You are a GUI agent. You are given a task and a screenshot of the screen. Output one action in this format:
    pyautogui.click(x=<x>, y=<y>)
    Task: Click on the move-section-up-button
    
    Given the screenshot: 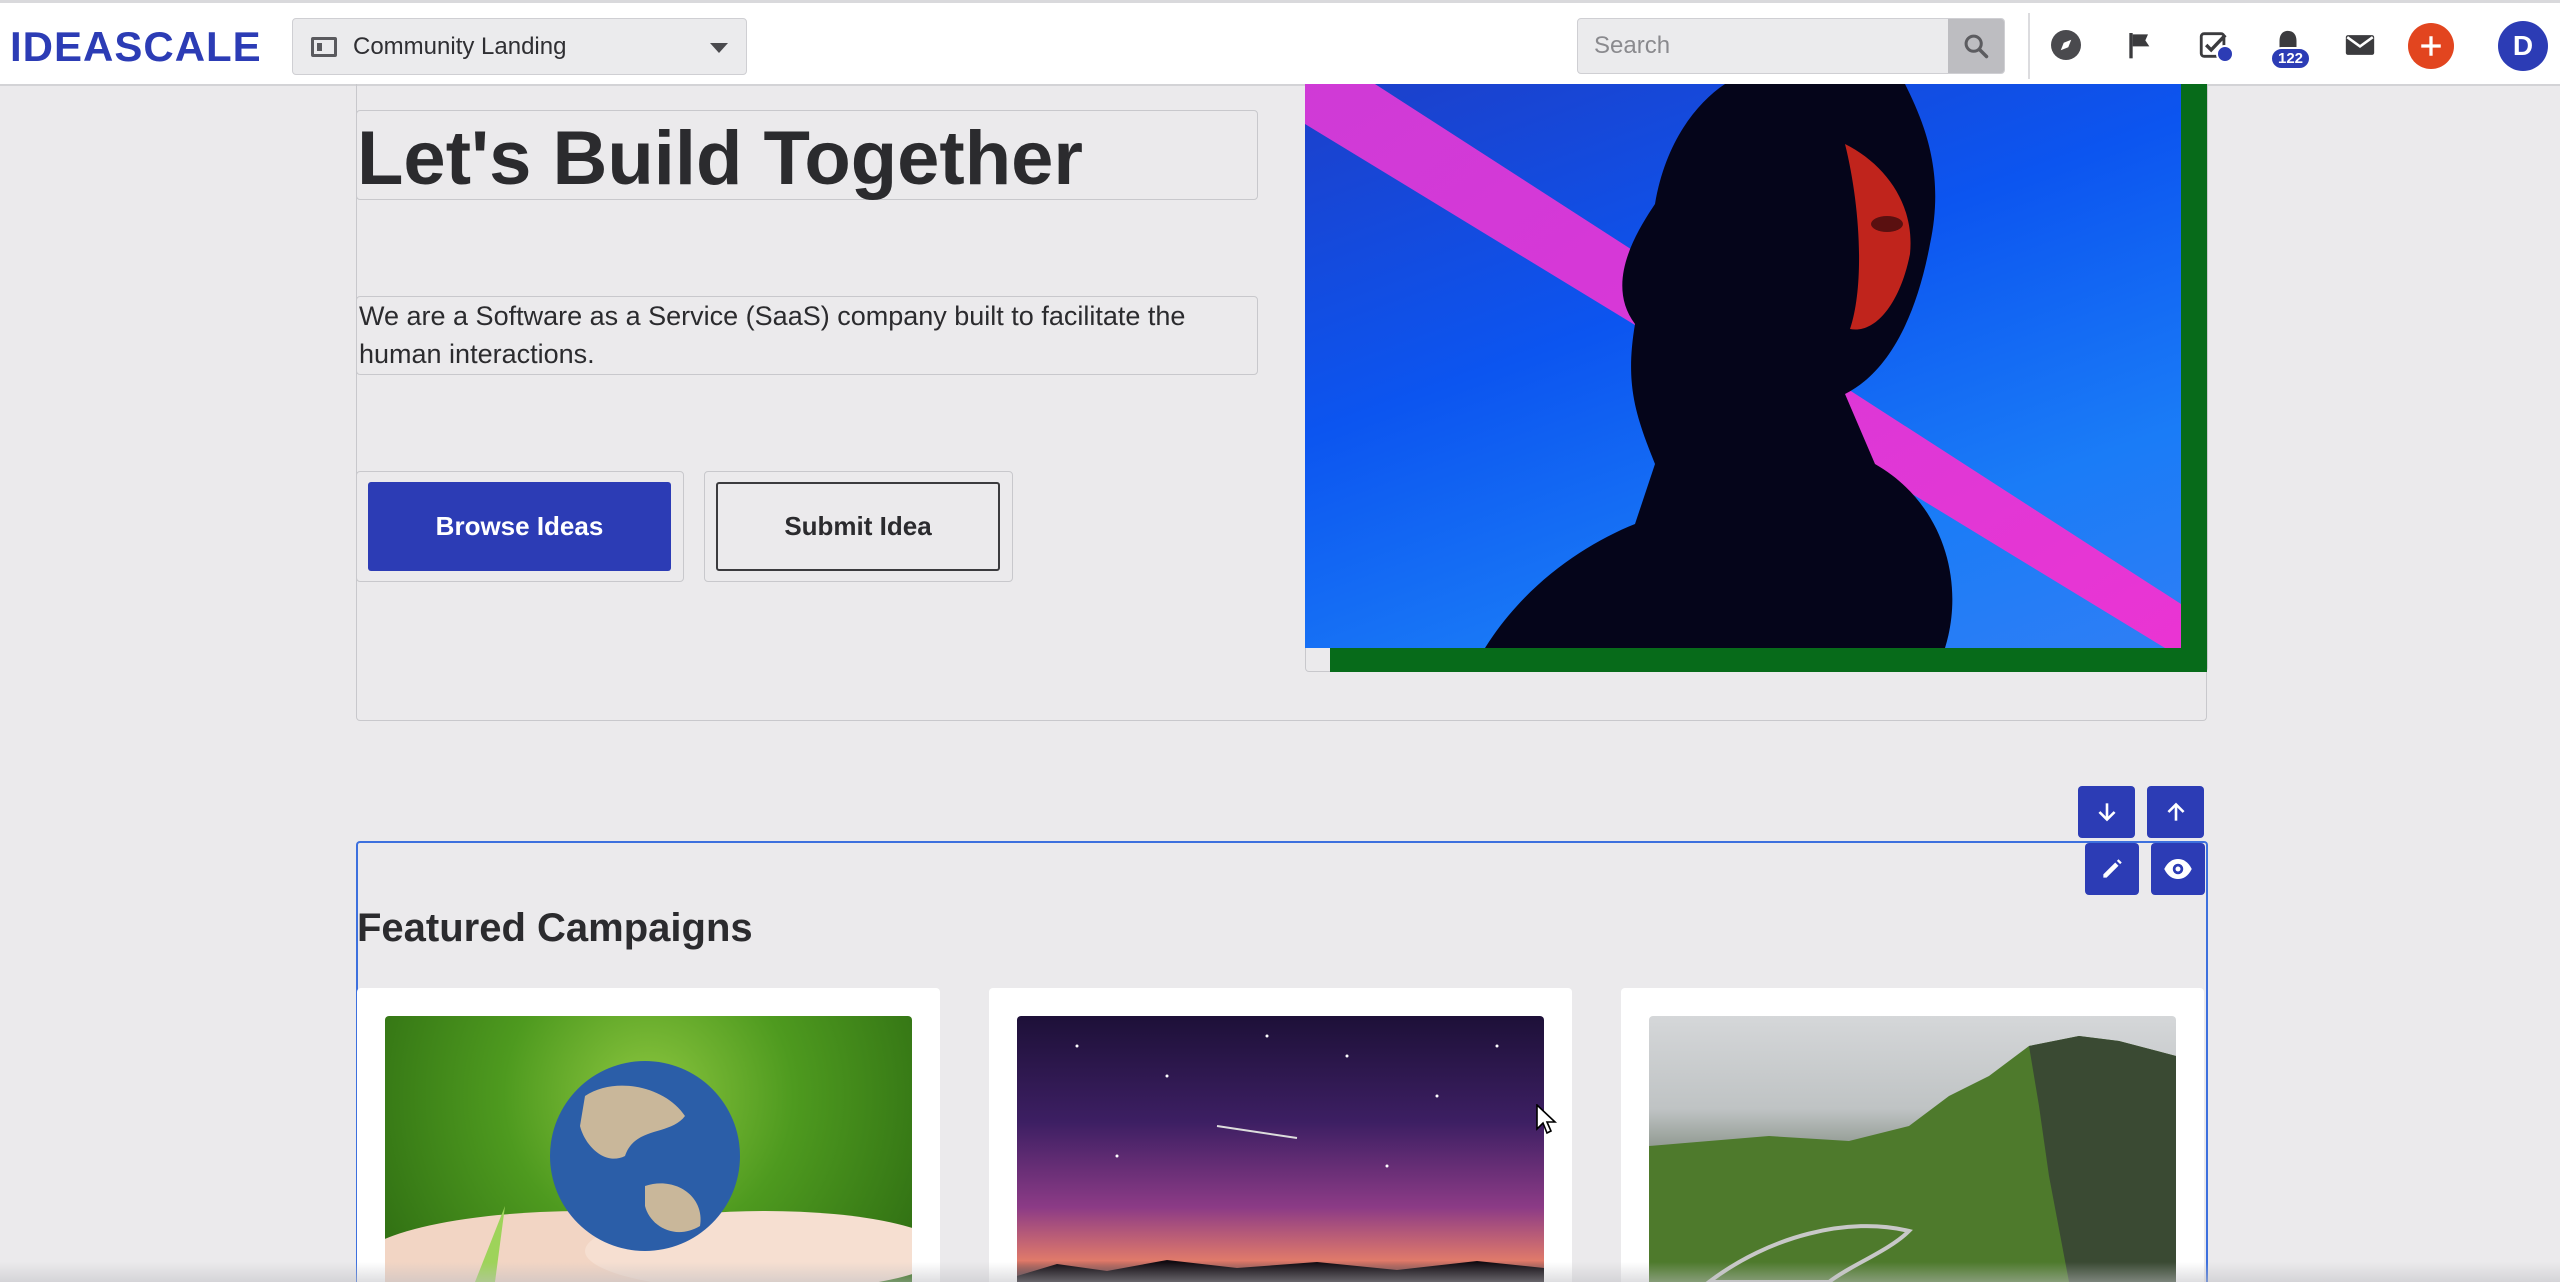 What is the action you would take?
    pyautogui.click(x=2175, y=812)
    